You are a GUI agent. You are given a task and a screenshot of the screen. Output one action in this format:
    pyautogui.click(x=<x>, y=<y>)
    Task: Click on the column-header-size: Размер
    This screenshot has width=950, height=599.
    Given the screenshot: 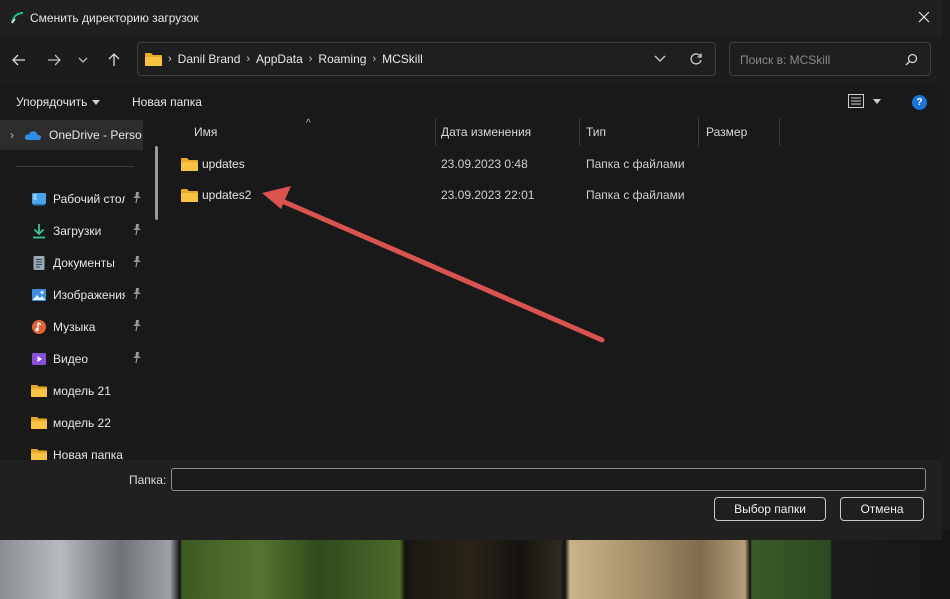 What is the action you would take?
    pyautogui.click(x=726, y=132)
    